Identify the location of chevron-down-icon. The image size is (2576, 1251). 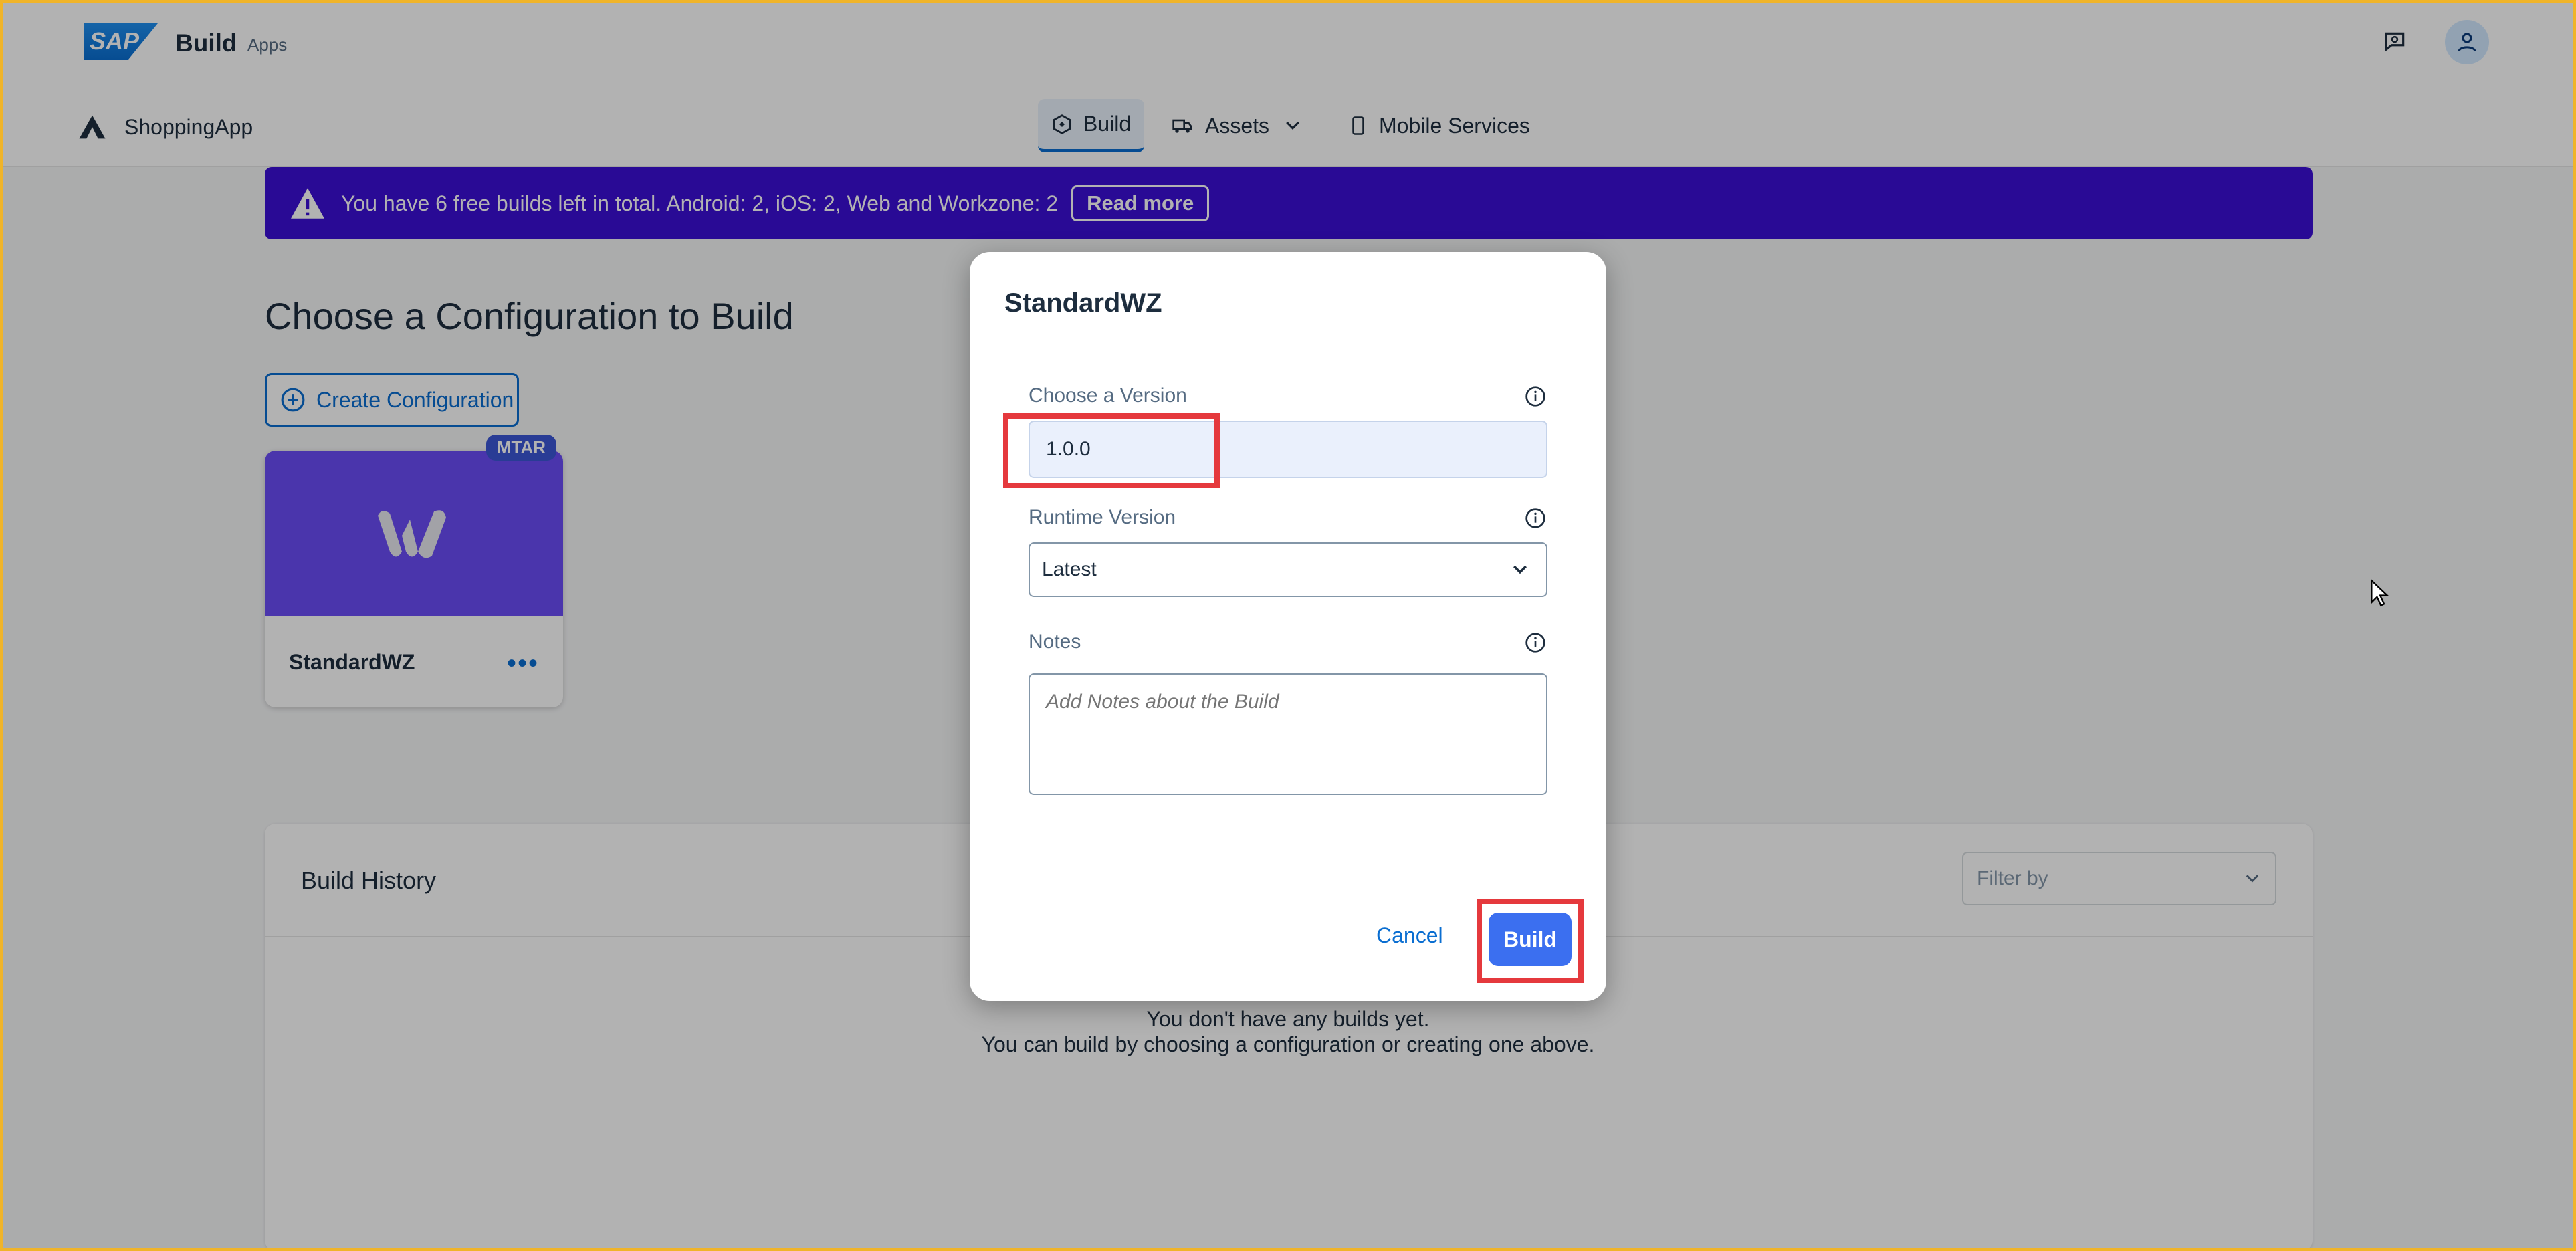
(1520, 569).